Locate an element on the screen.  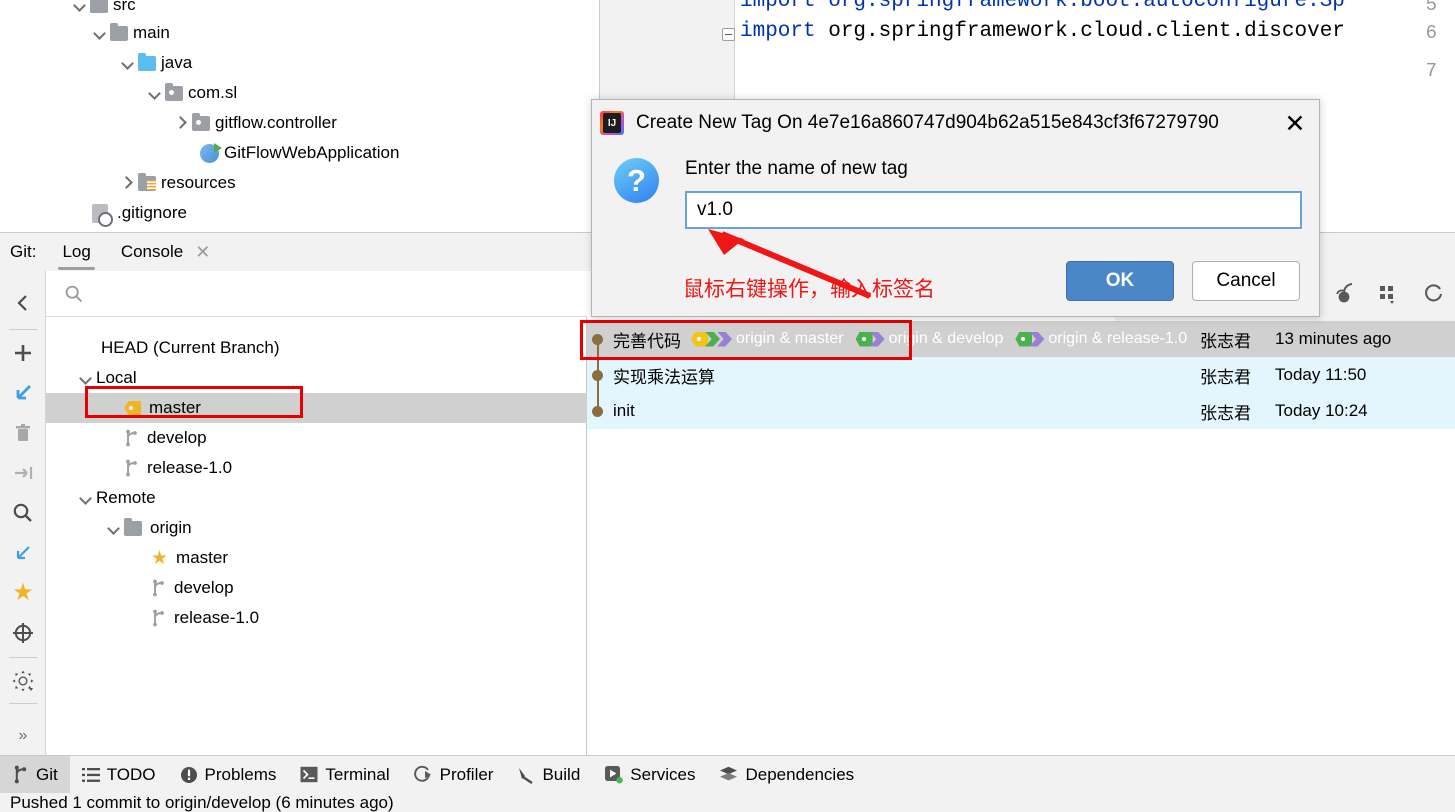
dialog-prompt: Enter the name of new tag is located at coordinates (796, 168).